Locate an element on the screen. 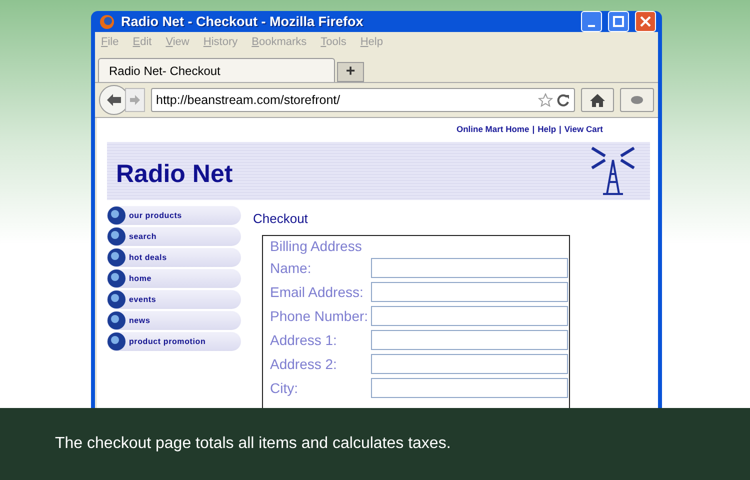 This screenshot has width=750, height=480. browser-tab: Radio Net- Checkout is located at coordinates (216, 70).